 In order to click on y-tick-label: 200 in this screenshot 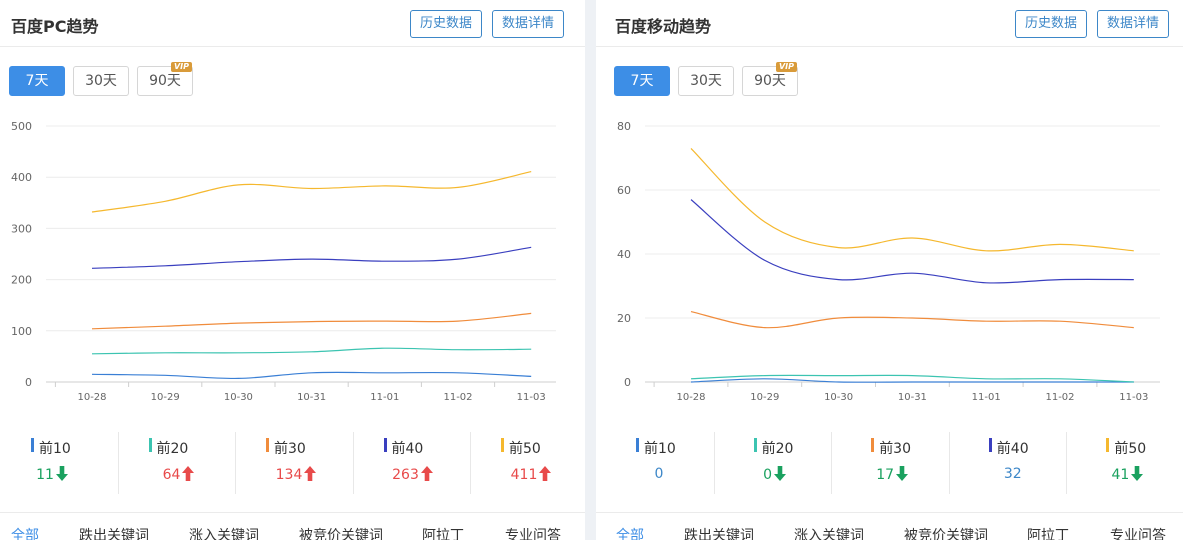, I will do `click(21, 280)`.